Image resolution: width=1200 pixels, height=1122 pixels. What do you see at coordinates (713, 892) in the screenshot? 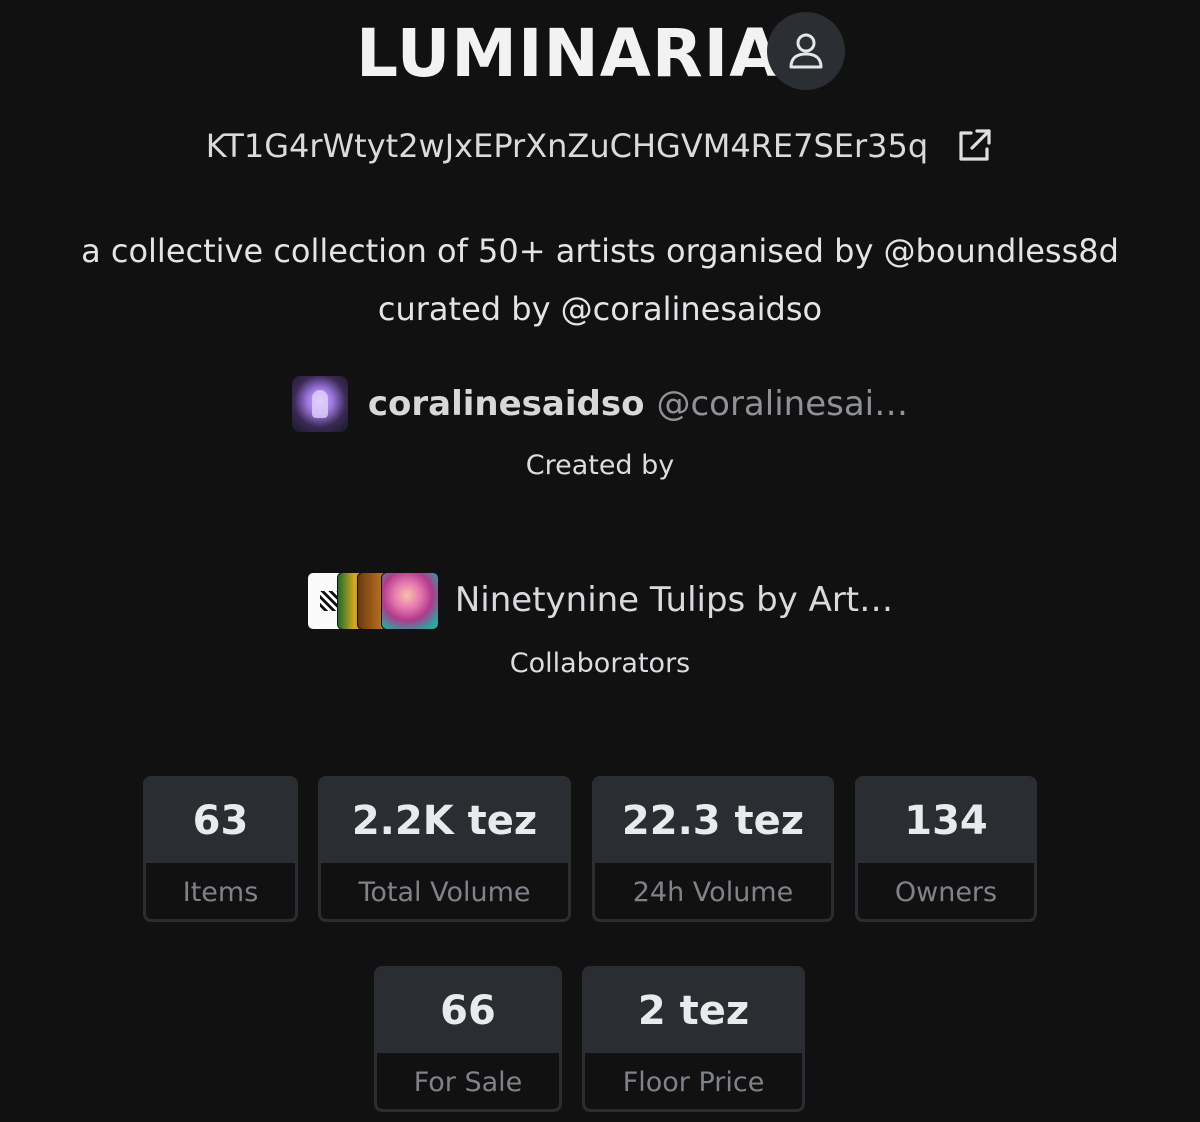
I see `stat-label: 24h Volume` at bounding box center [713, 892].